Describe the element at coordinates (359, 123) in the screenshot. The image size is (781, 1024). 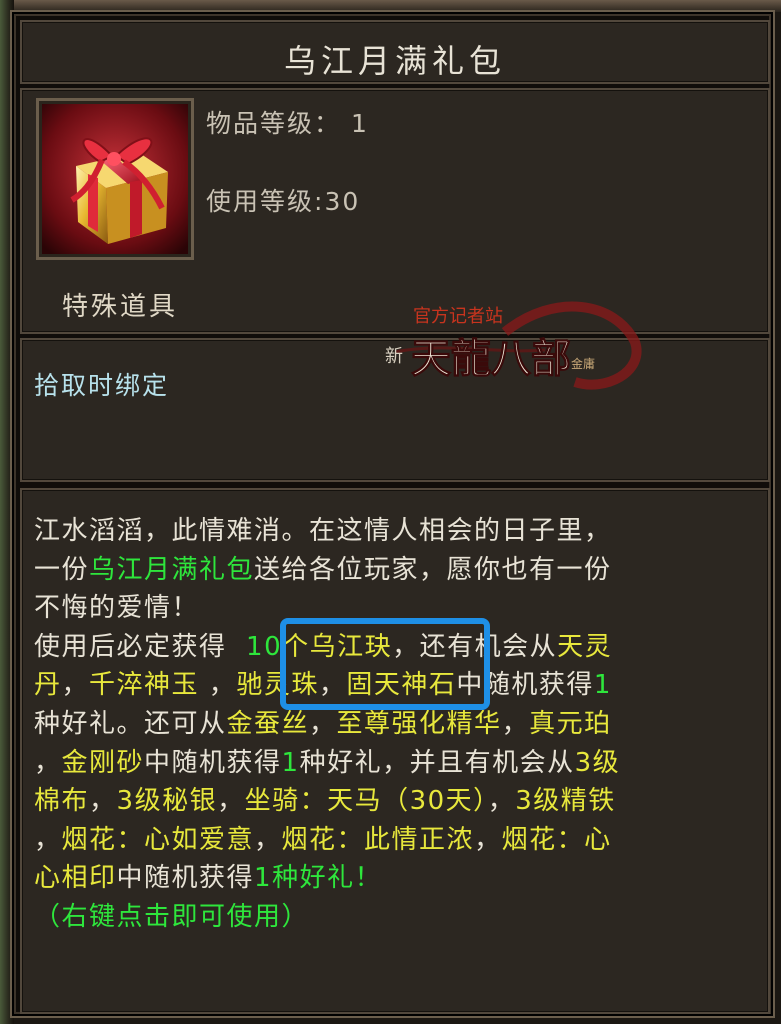
I see `item-level-value: 1` at that location.